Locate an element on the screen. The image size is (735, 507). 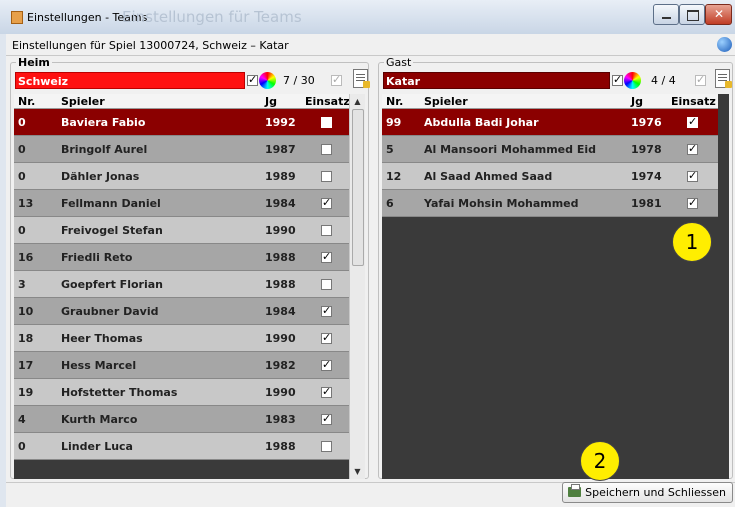
player-row: 17 Hess Marcel 1982 is located at coordinates (182, 365).